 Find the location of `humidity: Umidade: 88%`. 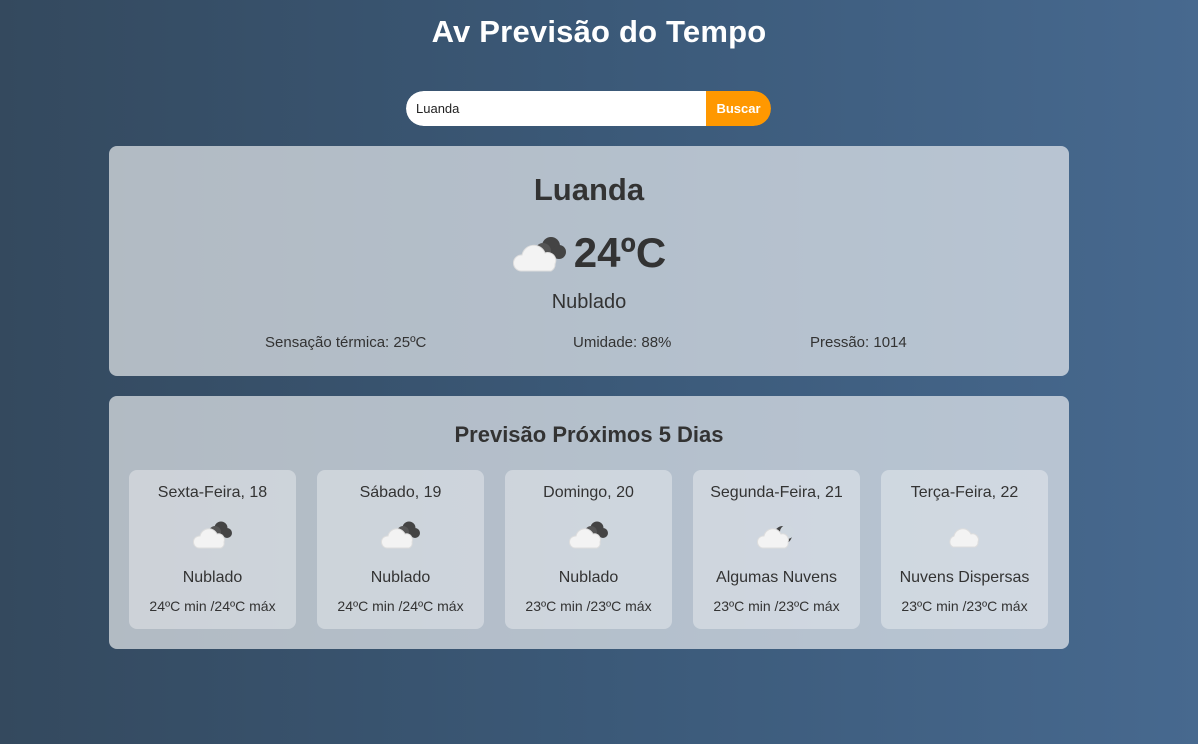

humidity: Umidade: 88% is located at coordinates (622, 342).